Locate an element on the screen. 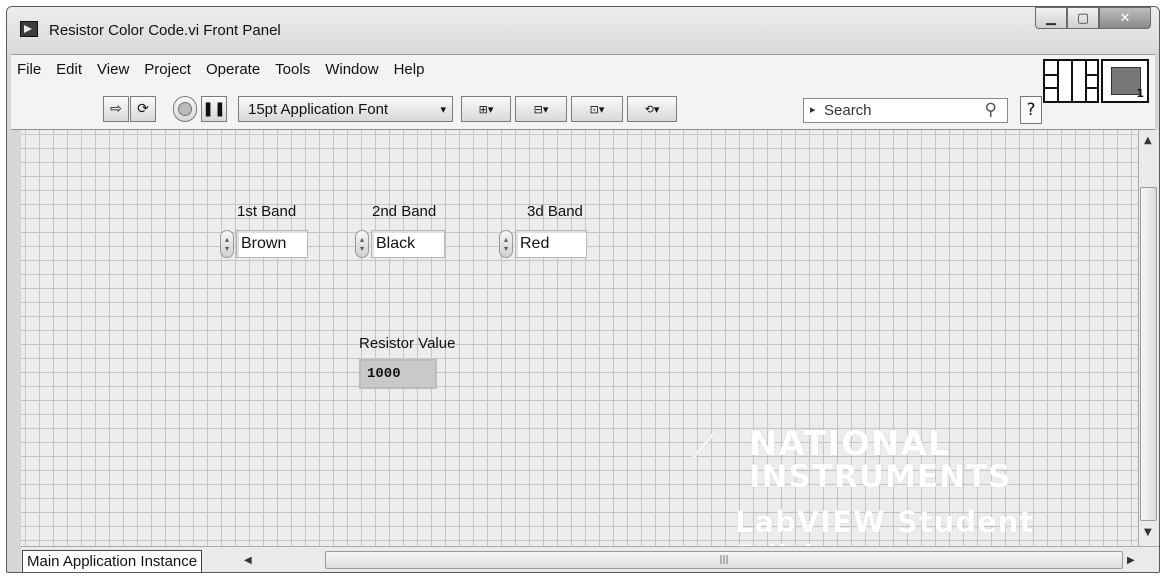  scroll-down-icon: ▼ is located at coordinates (1148, 532).